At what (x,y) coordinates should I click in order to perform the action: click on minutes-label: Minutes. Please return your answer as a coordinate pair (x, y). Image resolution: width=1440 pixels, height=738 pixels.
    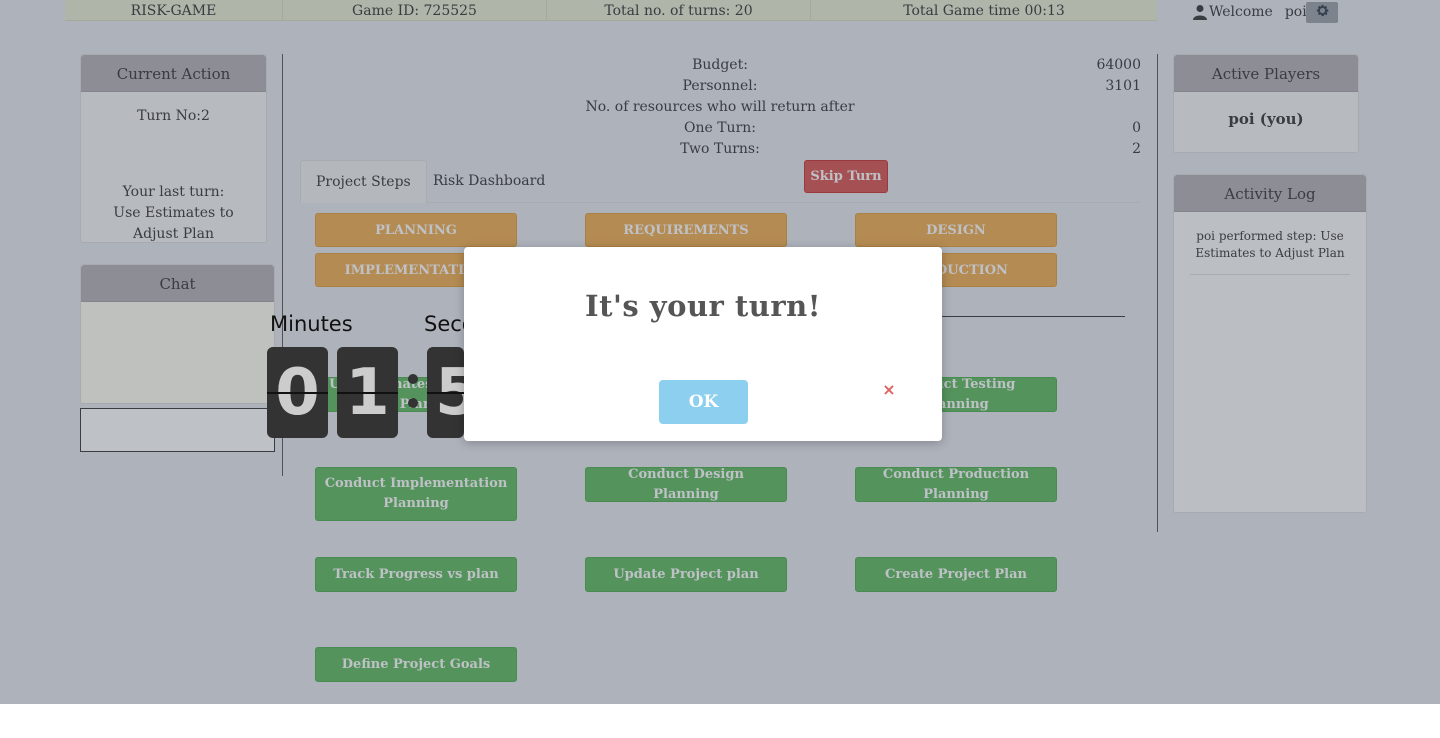
    Looking at the image, I should click on (311, 324).